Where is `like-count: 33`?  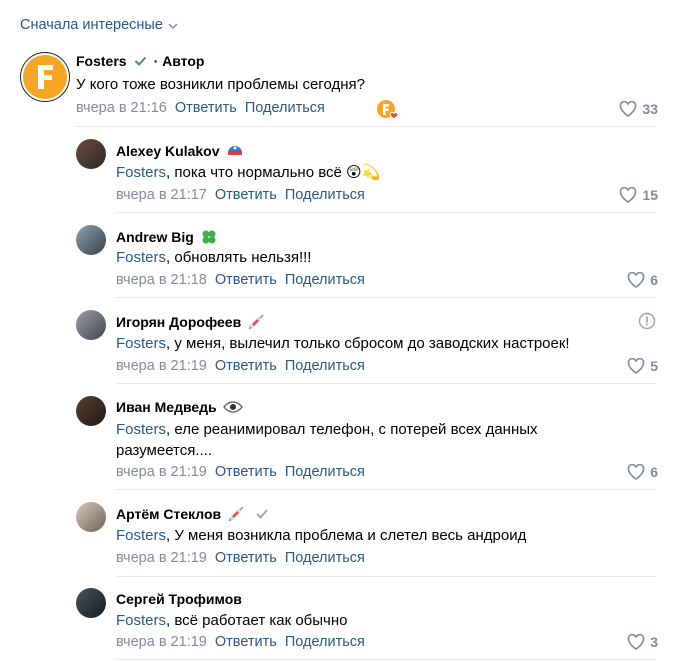 like-count: 33 is located at coordinates (650, 109).